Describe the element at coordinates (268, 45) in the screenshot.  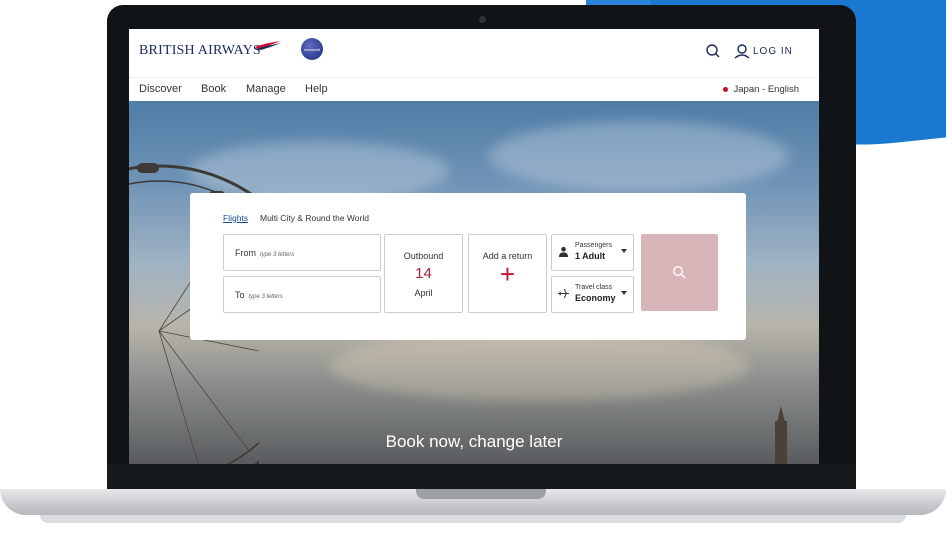
I see `speedmarque-icon` at that location.